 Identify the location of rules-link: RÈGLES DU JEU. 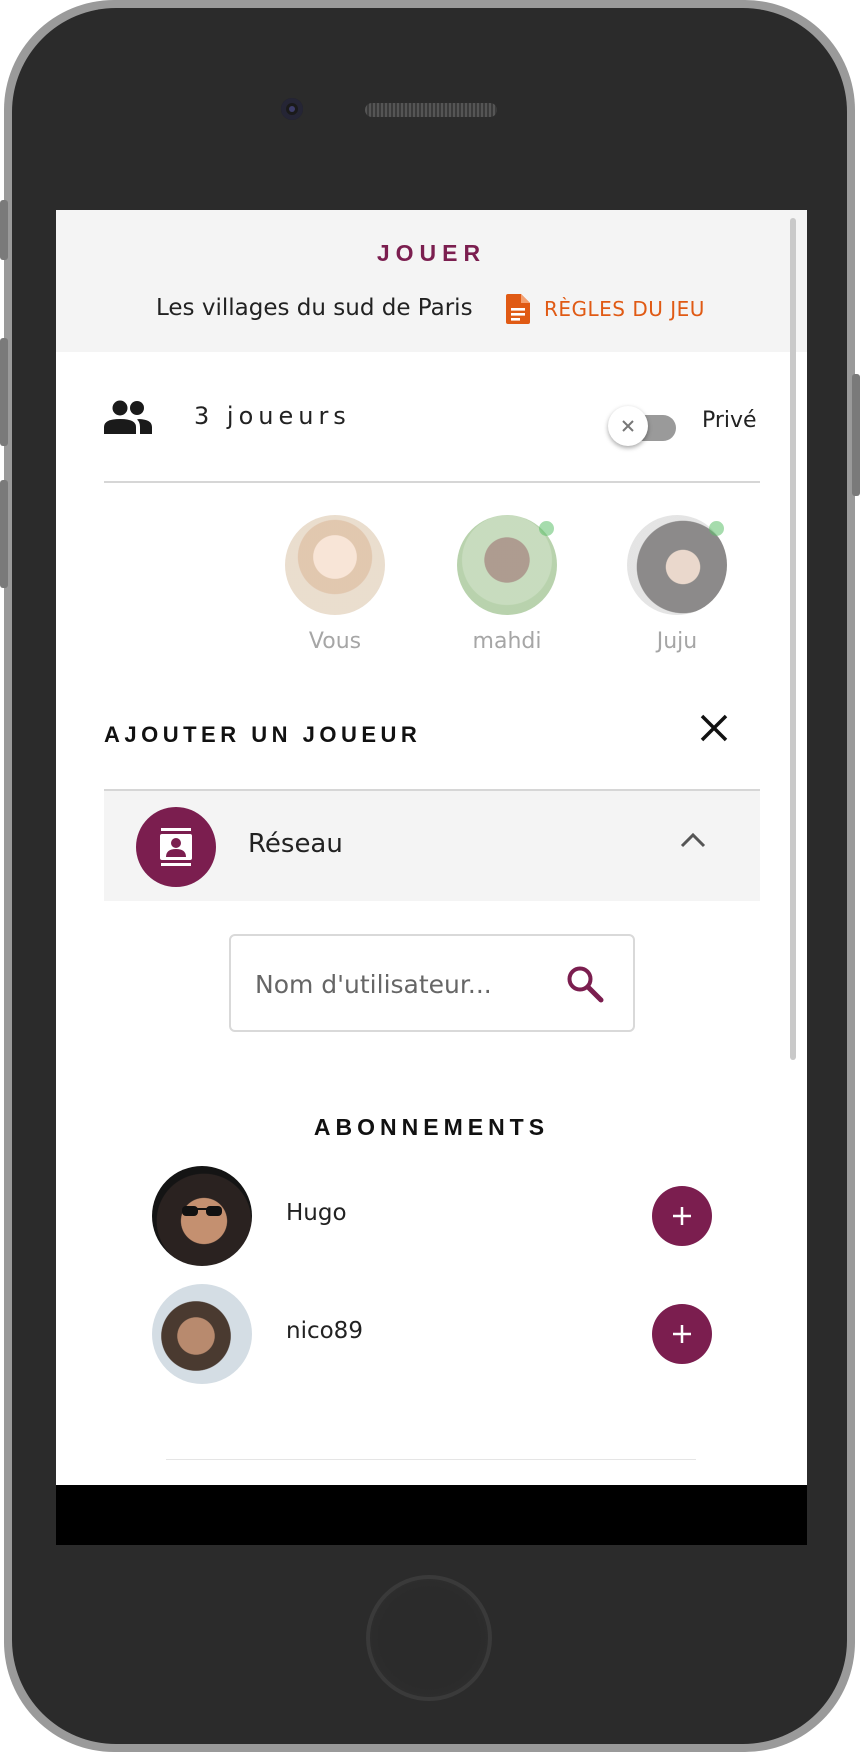
(605, 309).